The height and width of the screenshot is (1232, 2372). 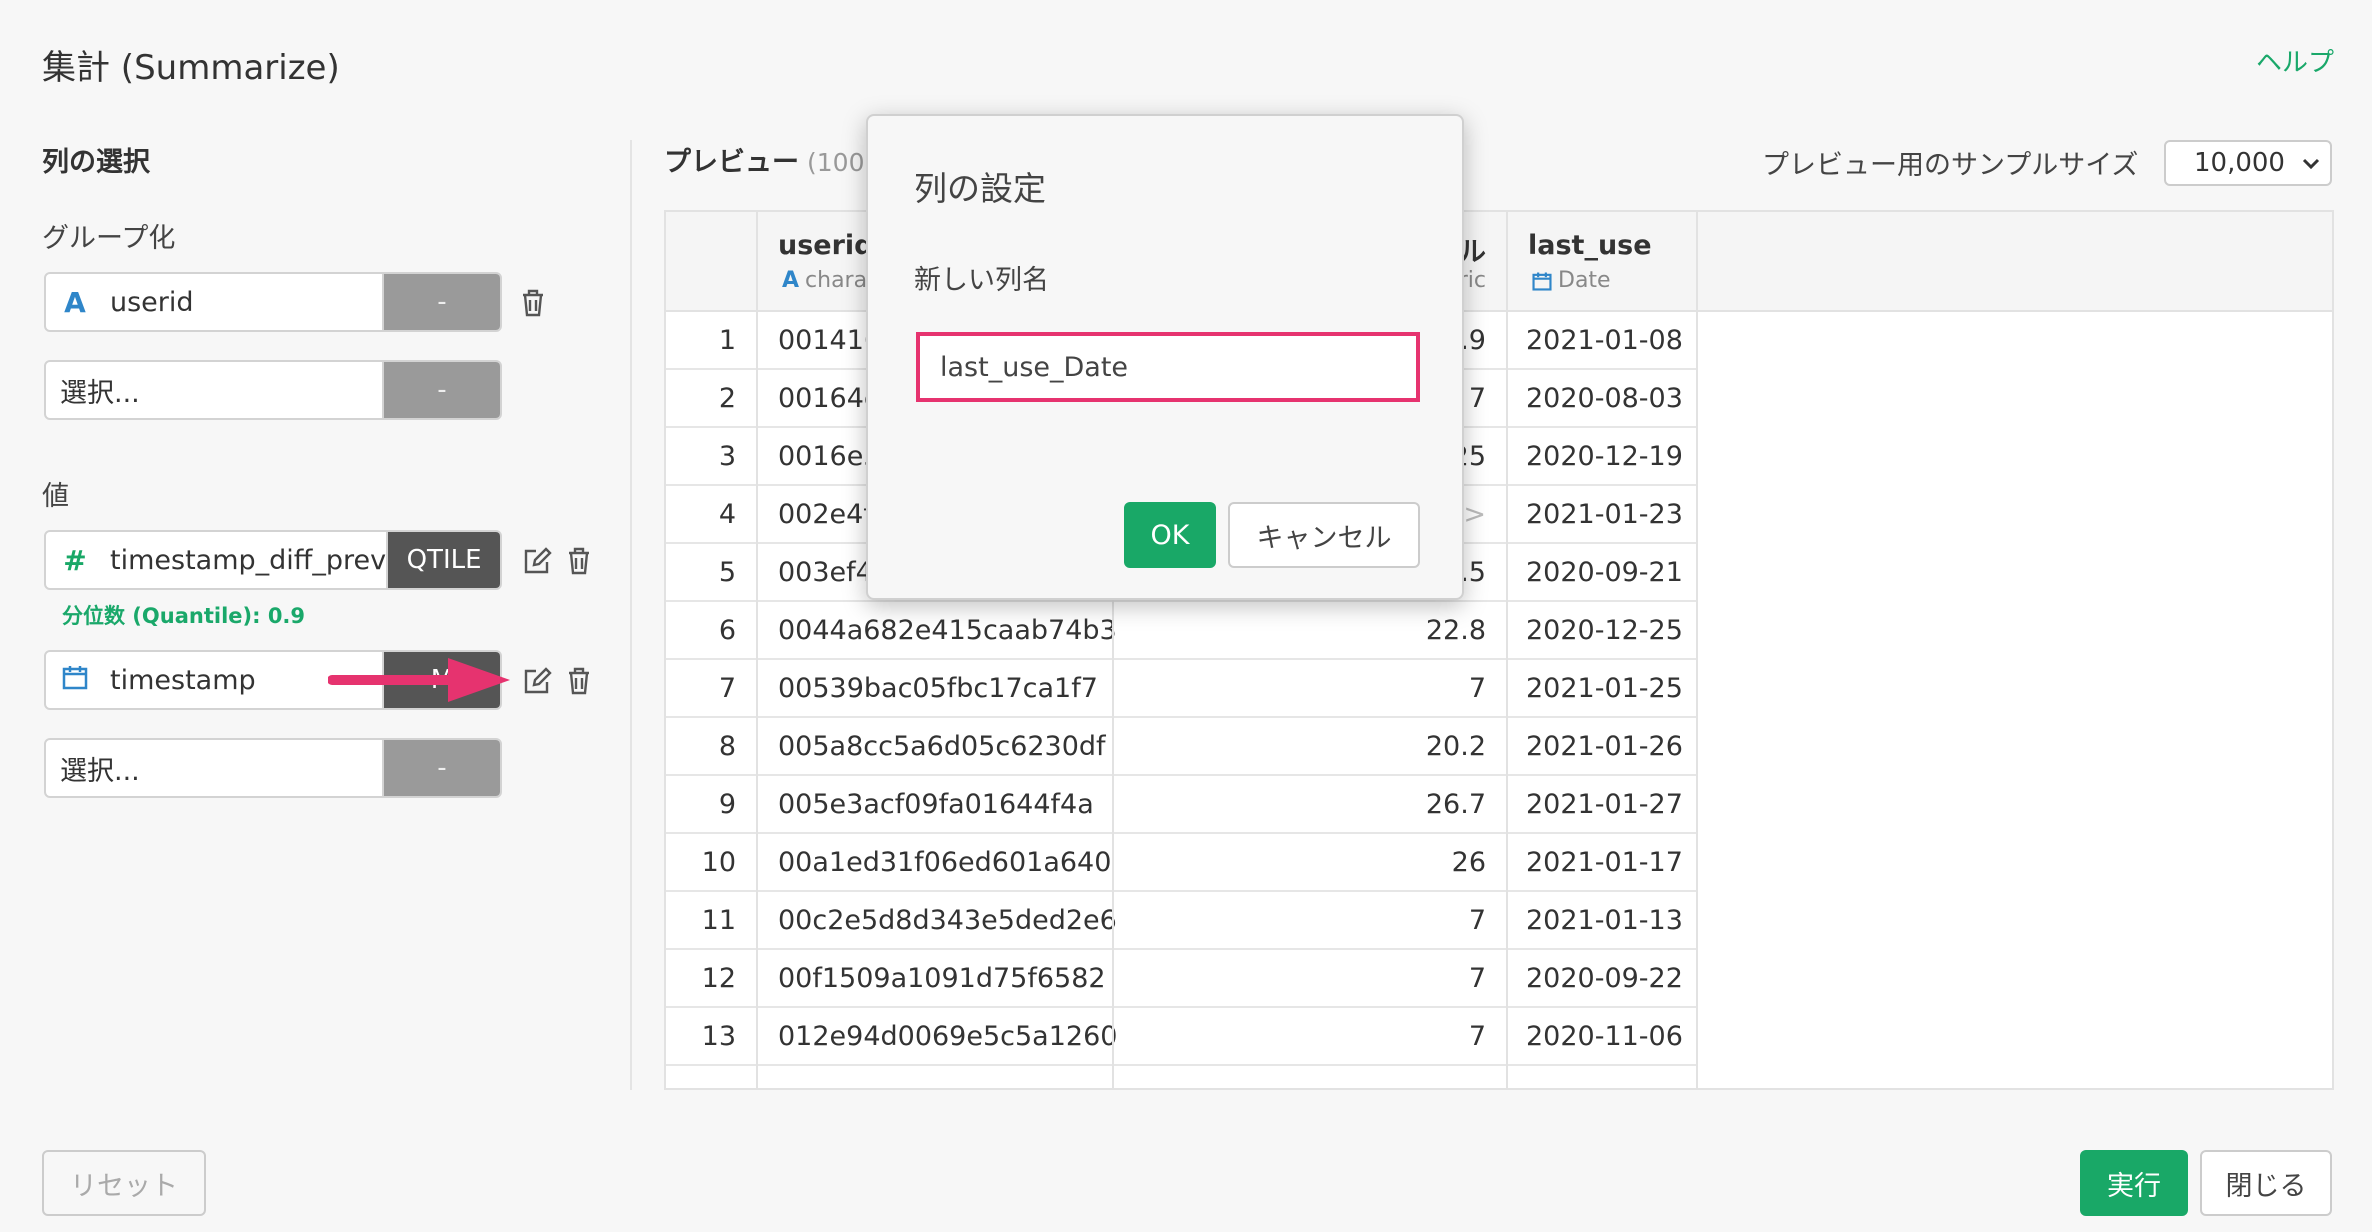 I want to click on dialog-title: 列の設定, so click(x=980, y=188).